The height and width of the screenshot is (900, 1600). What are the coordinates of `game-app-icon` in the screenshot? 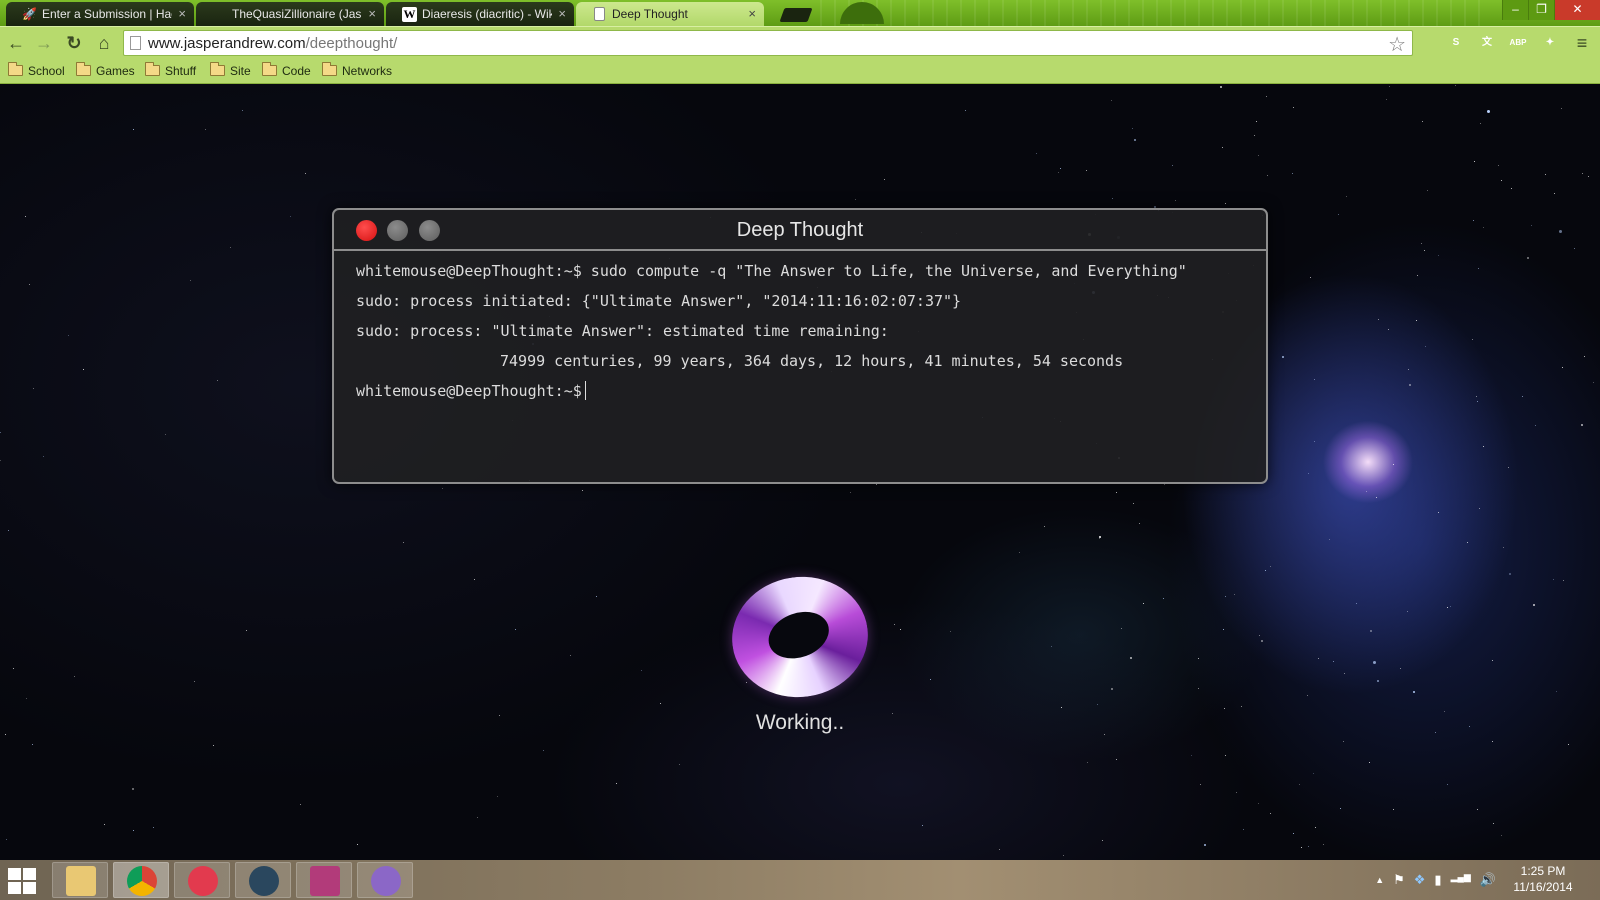 It's located at (325, 881).